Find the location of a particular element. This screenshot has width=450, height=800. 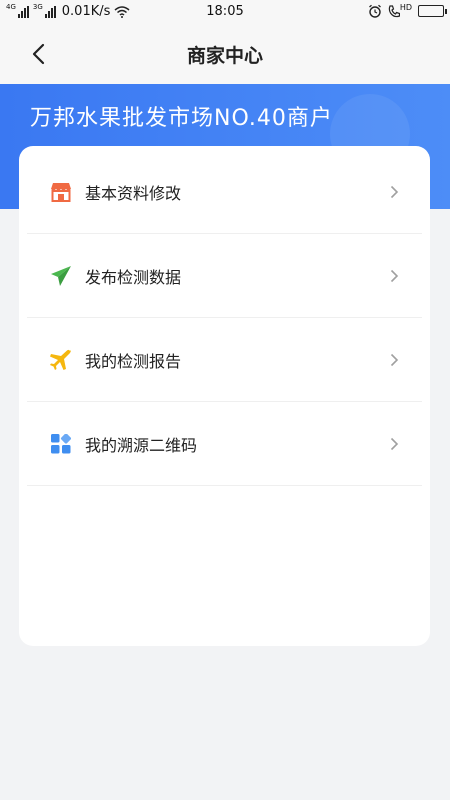

menu-item-label: 我的检测报告 is located at coordinates (133, 361).